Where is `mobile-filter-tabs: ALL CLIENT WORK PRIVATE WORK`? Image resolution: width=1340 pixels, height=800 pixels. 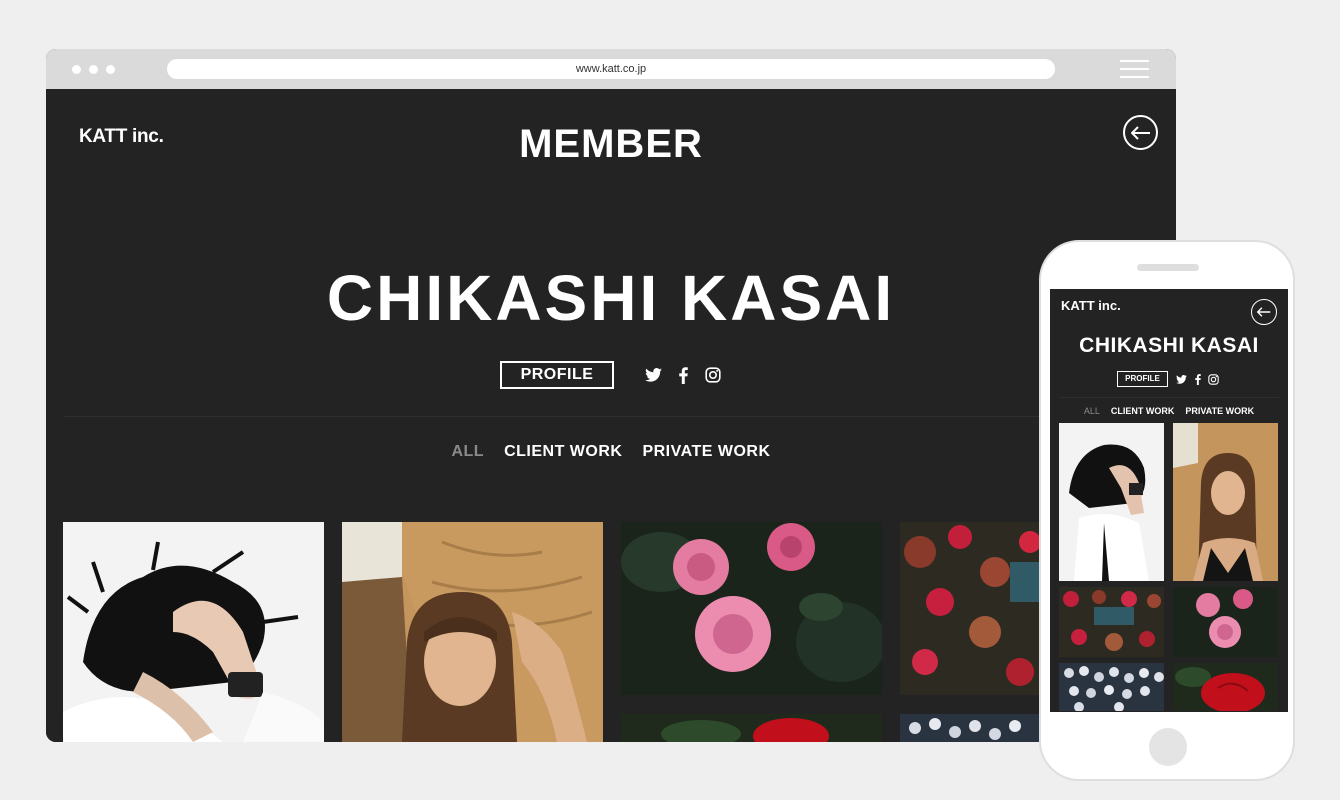 mobile-filter-tabs: ALL CLIENT WORK PRIVATE WORK is located at coordinates (1169, 411).